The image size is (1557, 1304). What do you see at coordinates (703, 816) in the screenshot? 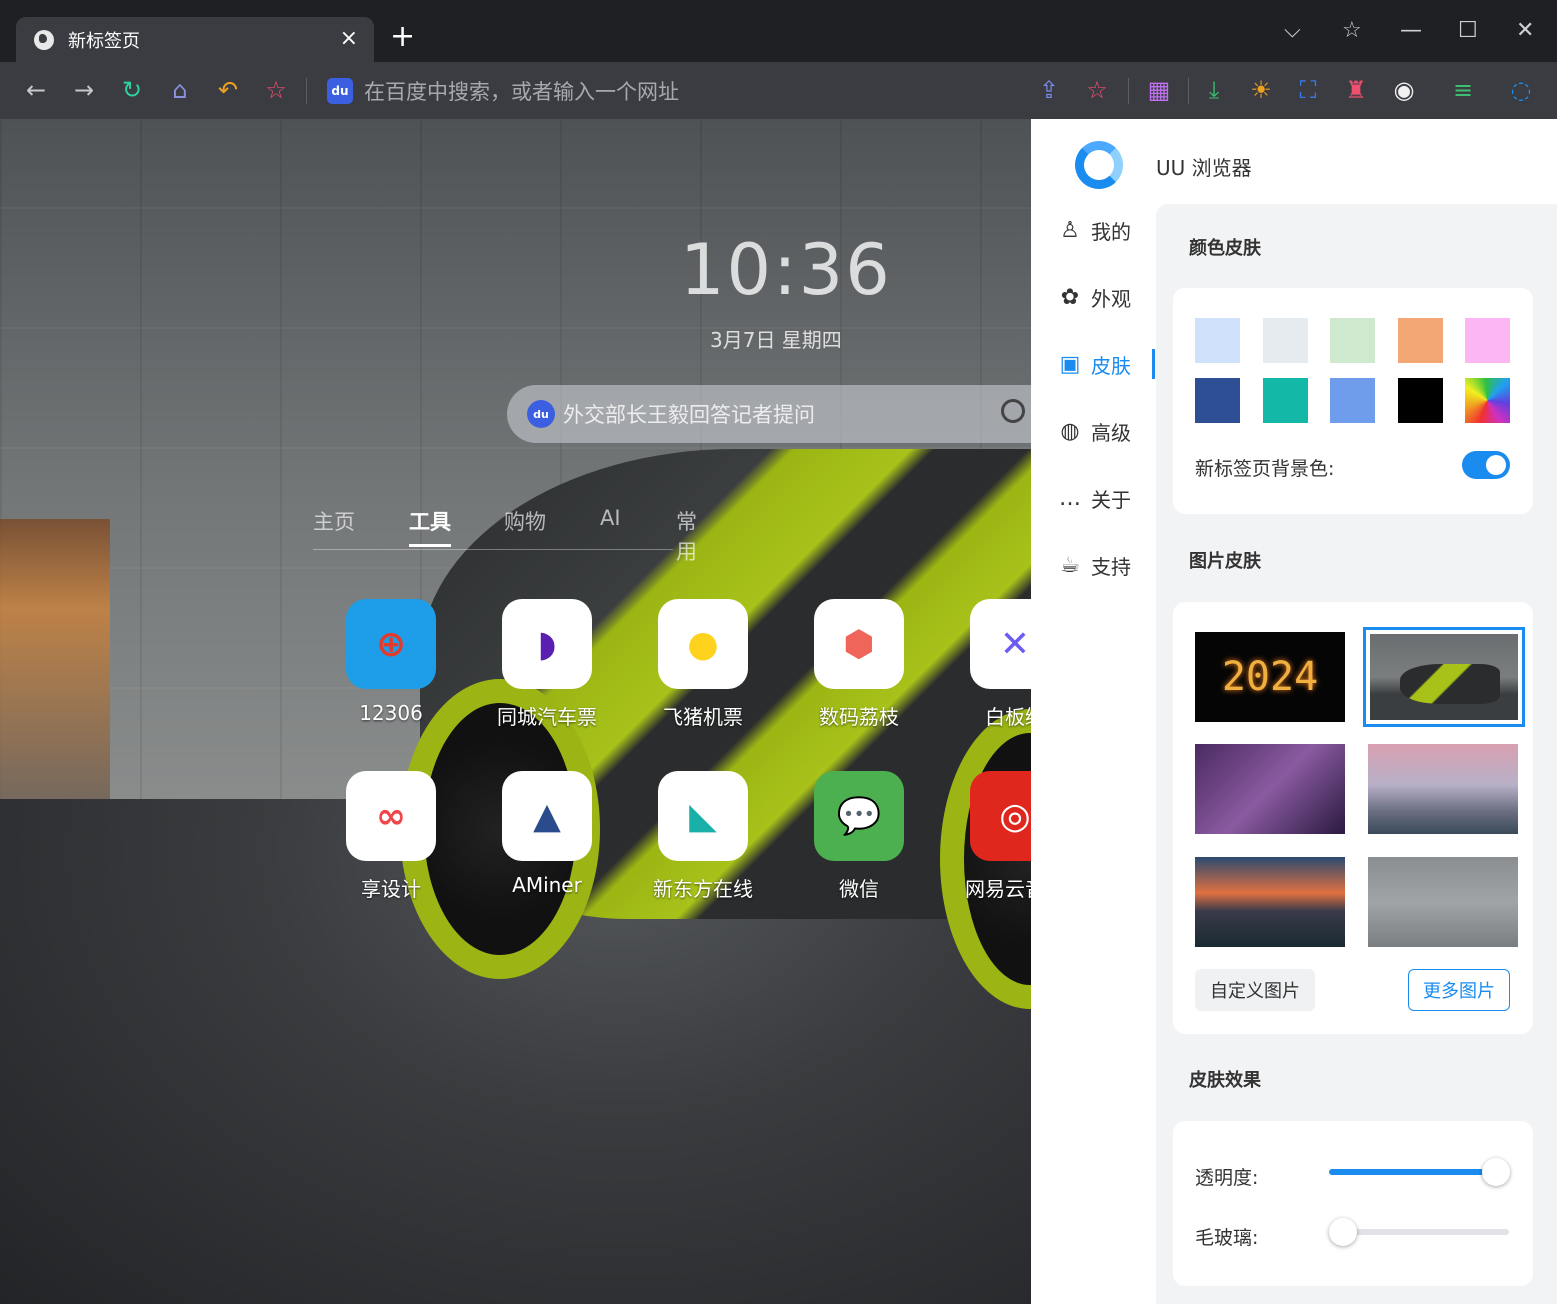
I see `xdf-icon: ◣` at bounding box center [703, 816].